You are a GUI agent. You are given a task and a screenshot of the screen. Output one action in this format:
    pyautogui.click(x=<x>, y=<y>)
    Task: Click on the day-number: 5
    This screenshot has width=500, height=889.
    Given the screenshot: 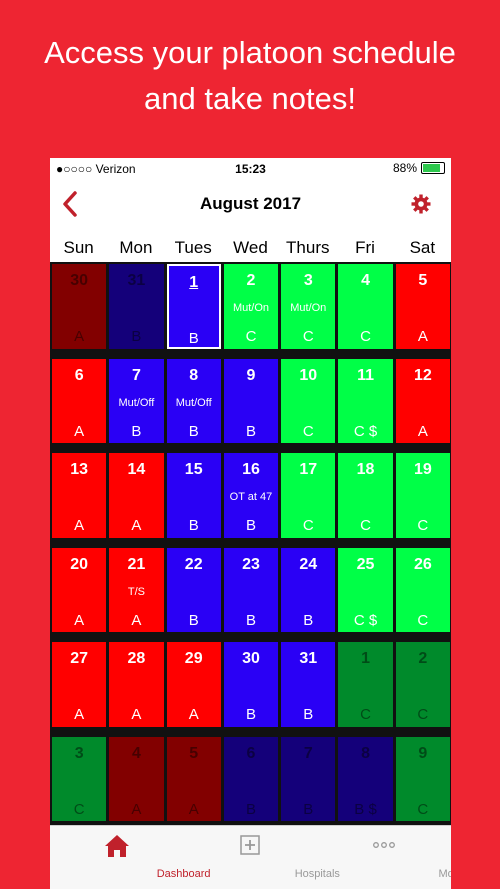 What is the action you would take?
    pyautogui.click(x=194, y=753)
    